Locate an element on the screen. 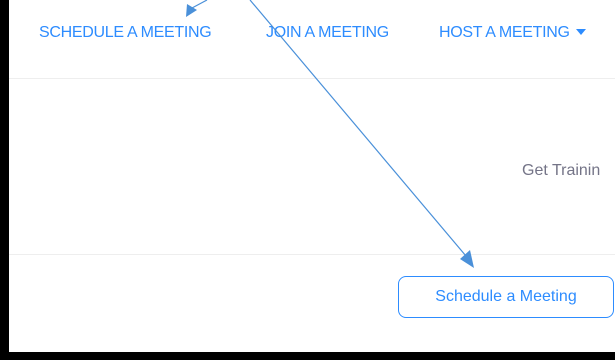 Image resolution: width=615 pixels, height=360 pixels. nav-schedule-a-meeting: SCHEDULE A MEETING is located at coordinates (125, 33).